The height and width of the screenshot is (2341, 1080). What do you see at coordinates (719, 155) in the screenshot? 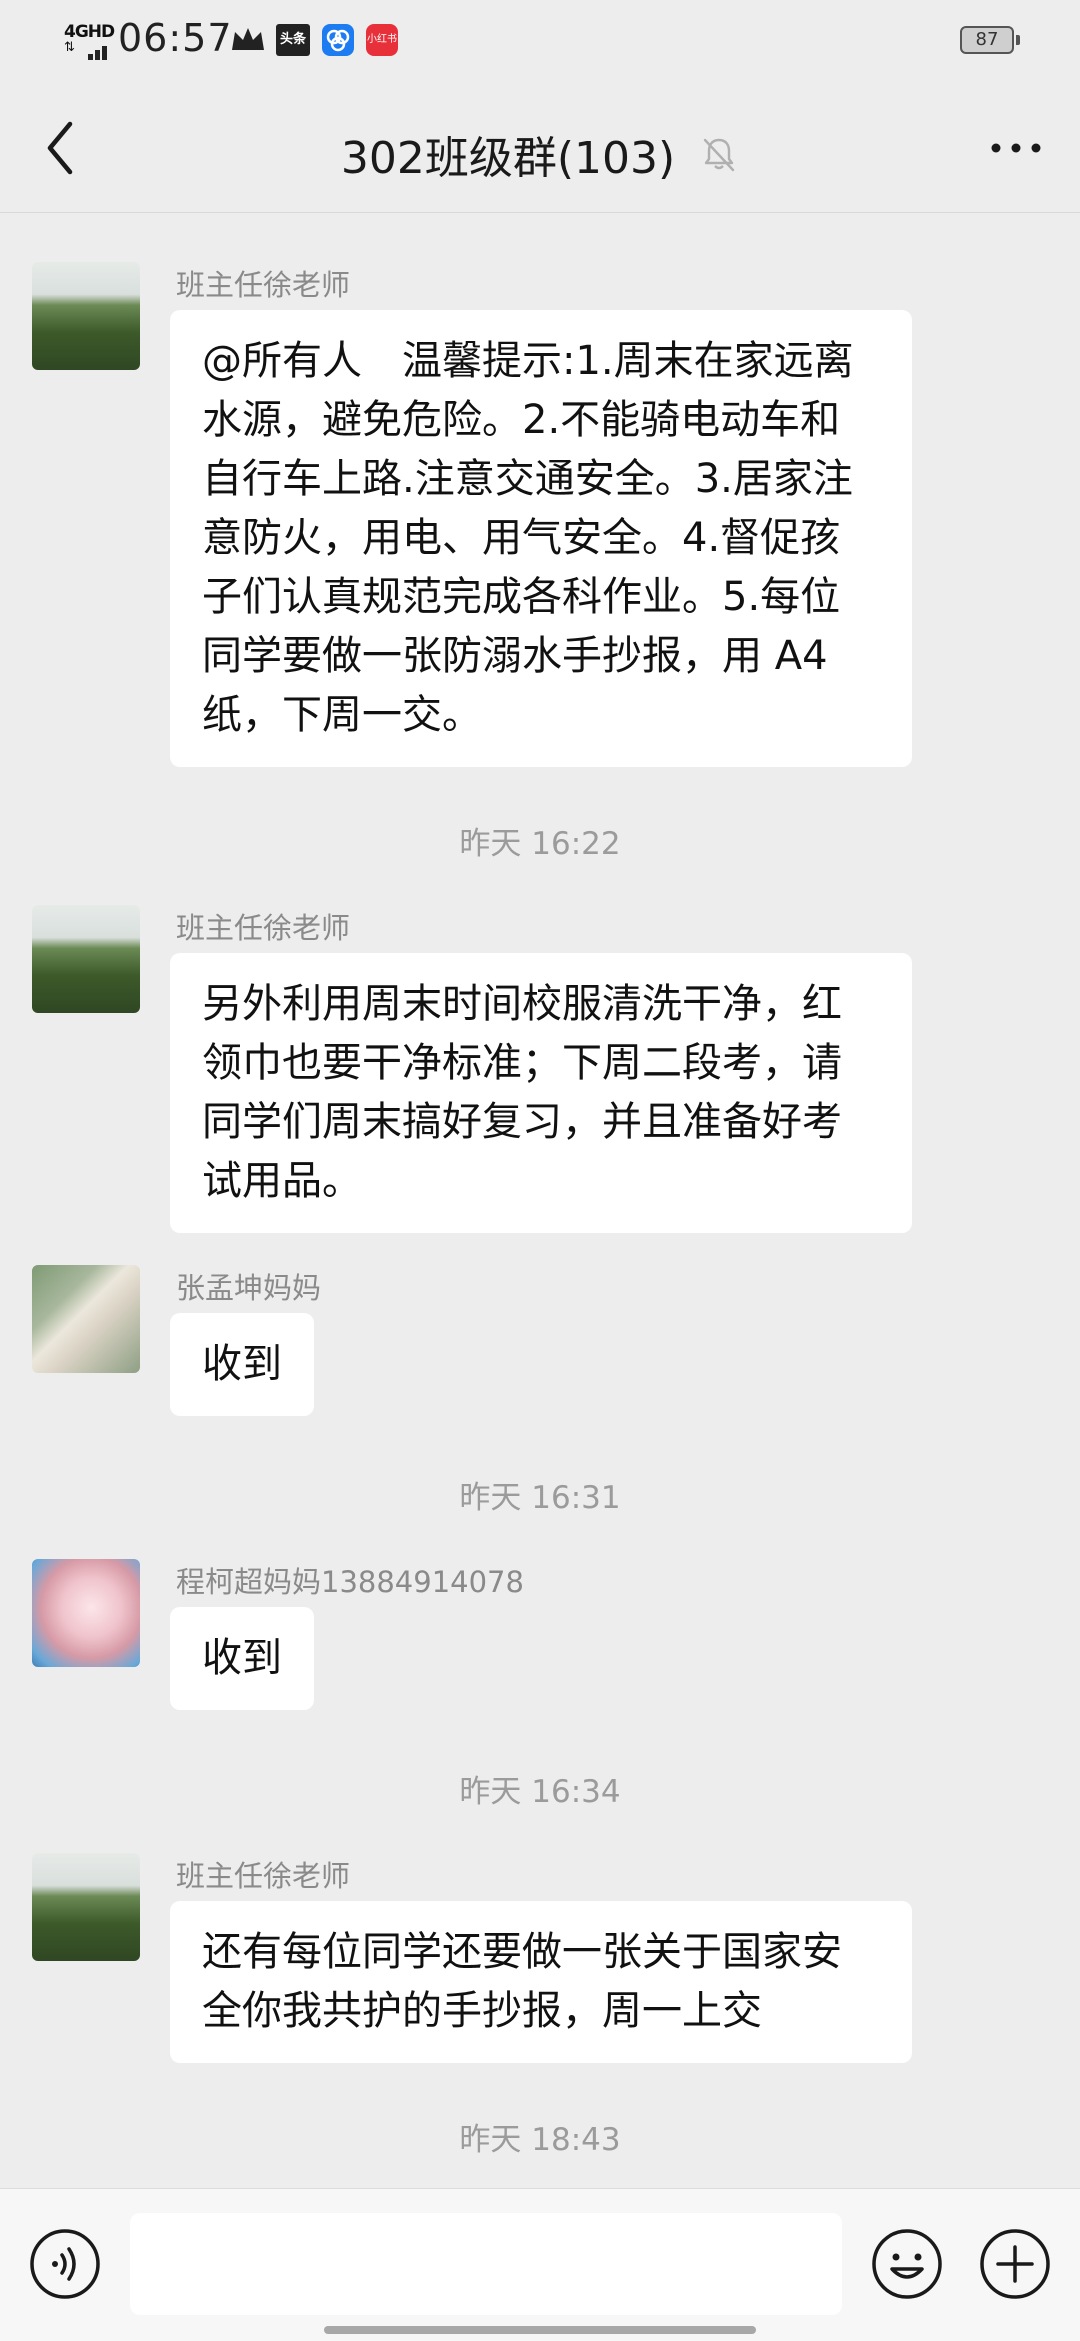
I see `bell-off-icon` at bounding box center [719, 155].